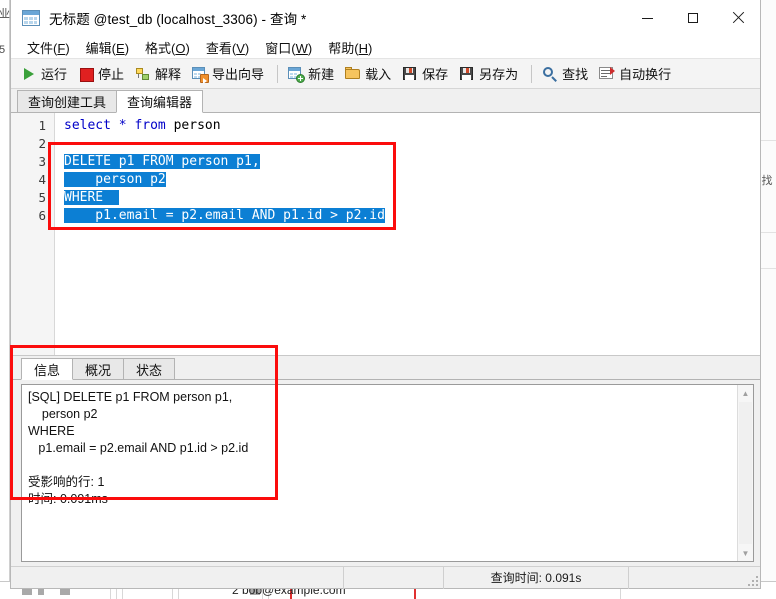  I want to click on run-play-icon, so click(29, 74).